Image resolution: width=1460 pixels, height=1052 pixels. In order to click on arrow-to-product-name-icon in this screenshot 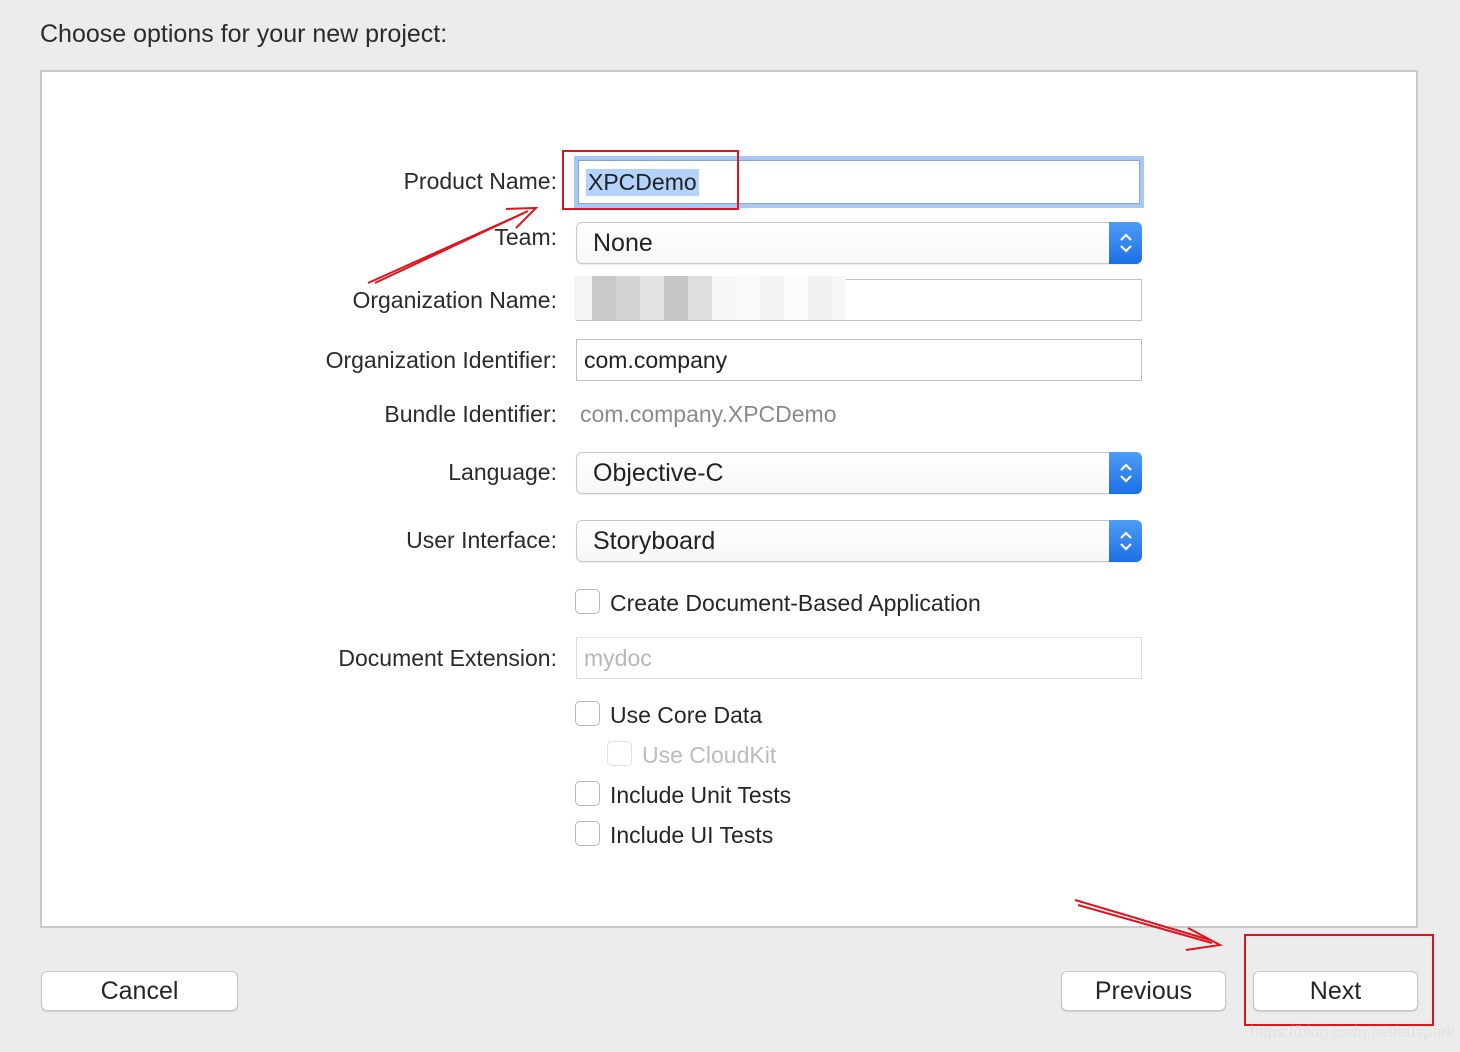, I will do `click(453, 245)`.